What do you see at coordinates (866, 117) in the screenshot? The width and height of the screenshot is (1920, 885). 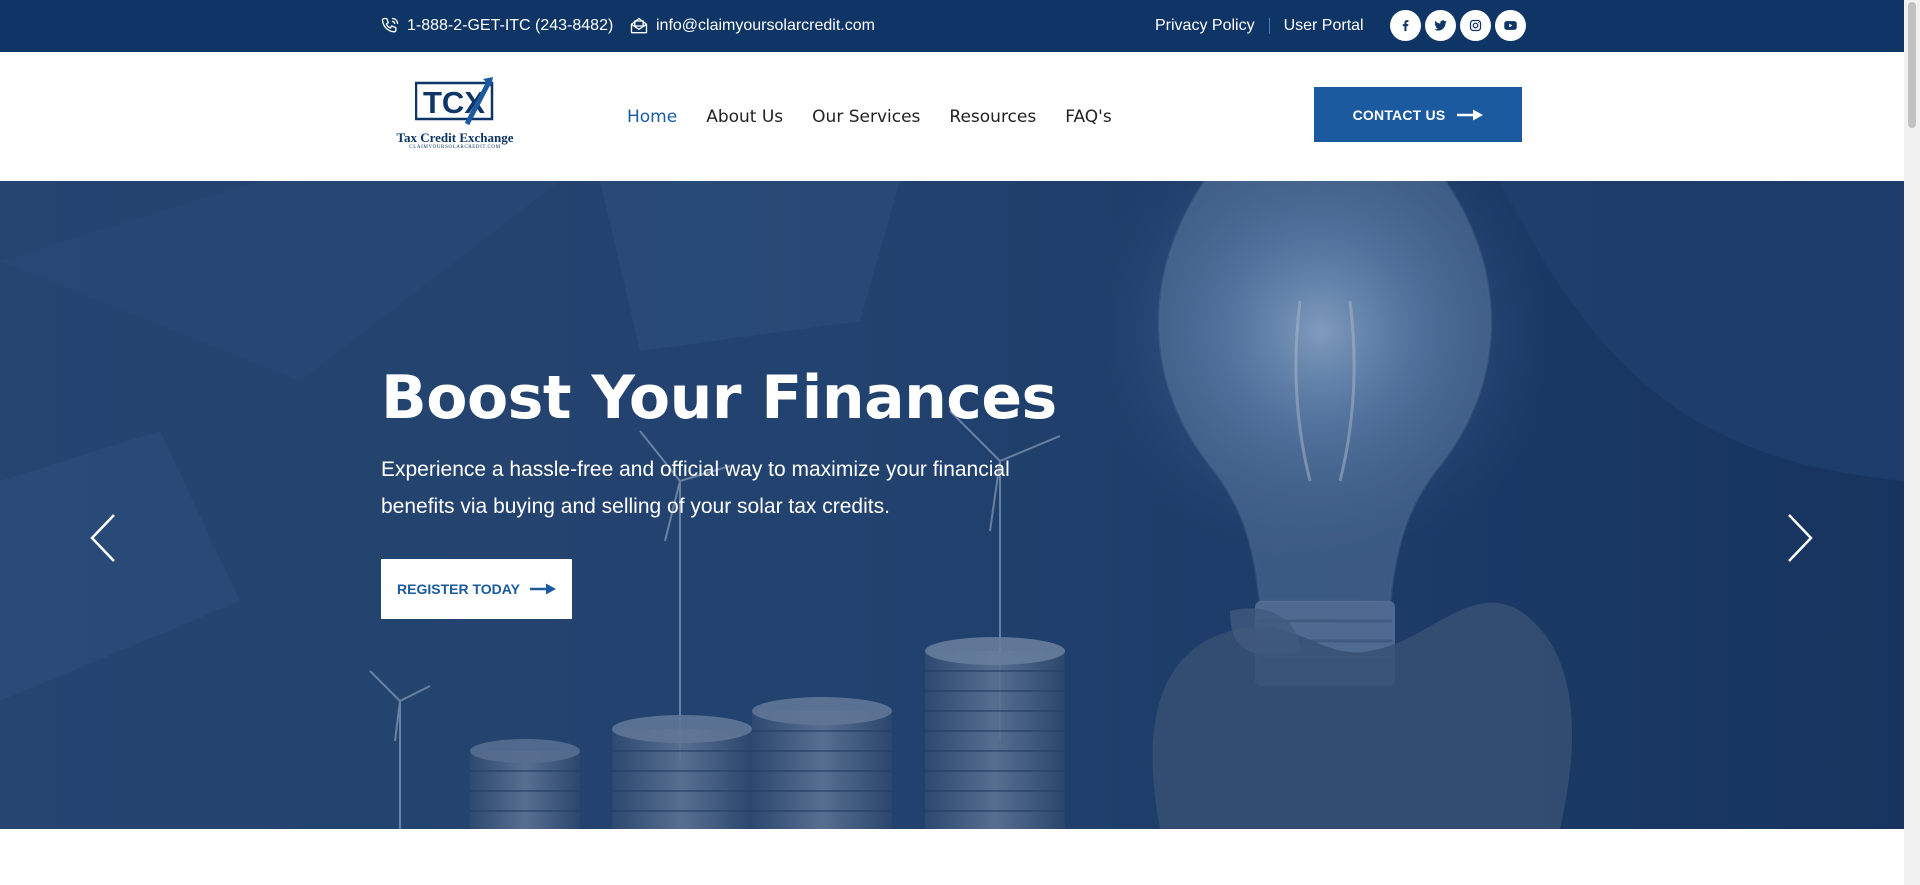 I see `nav-item-our-services: Our Services` at bounding box center [866, 117].